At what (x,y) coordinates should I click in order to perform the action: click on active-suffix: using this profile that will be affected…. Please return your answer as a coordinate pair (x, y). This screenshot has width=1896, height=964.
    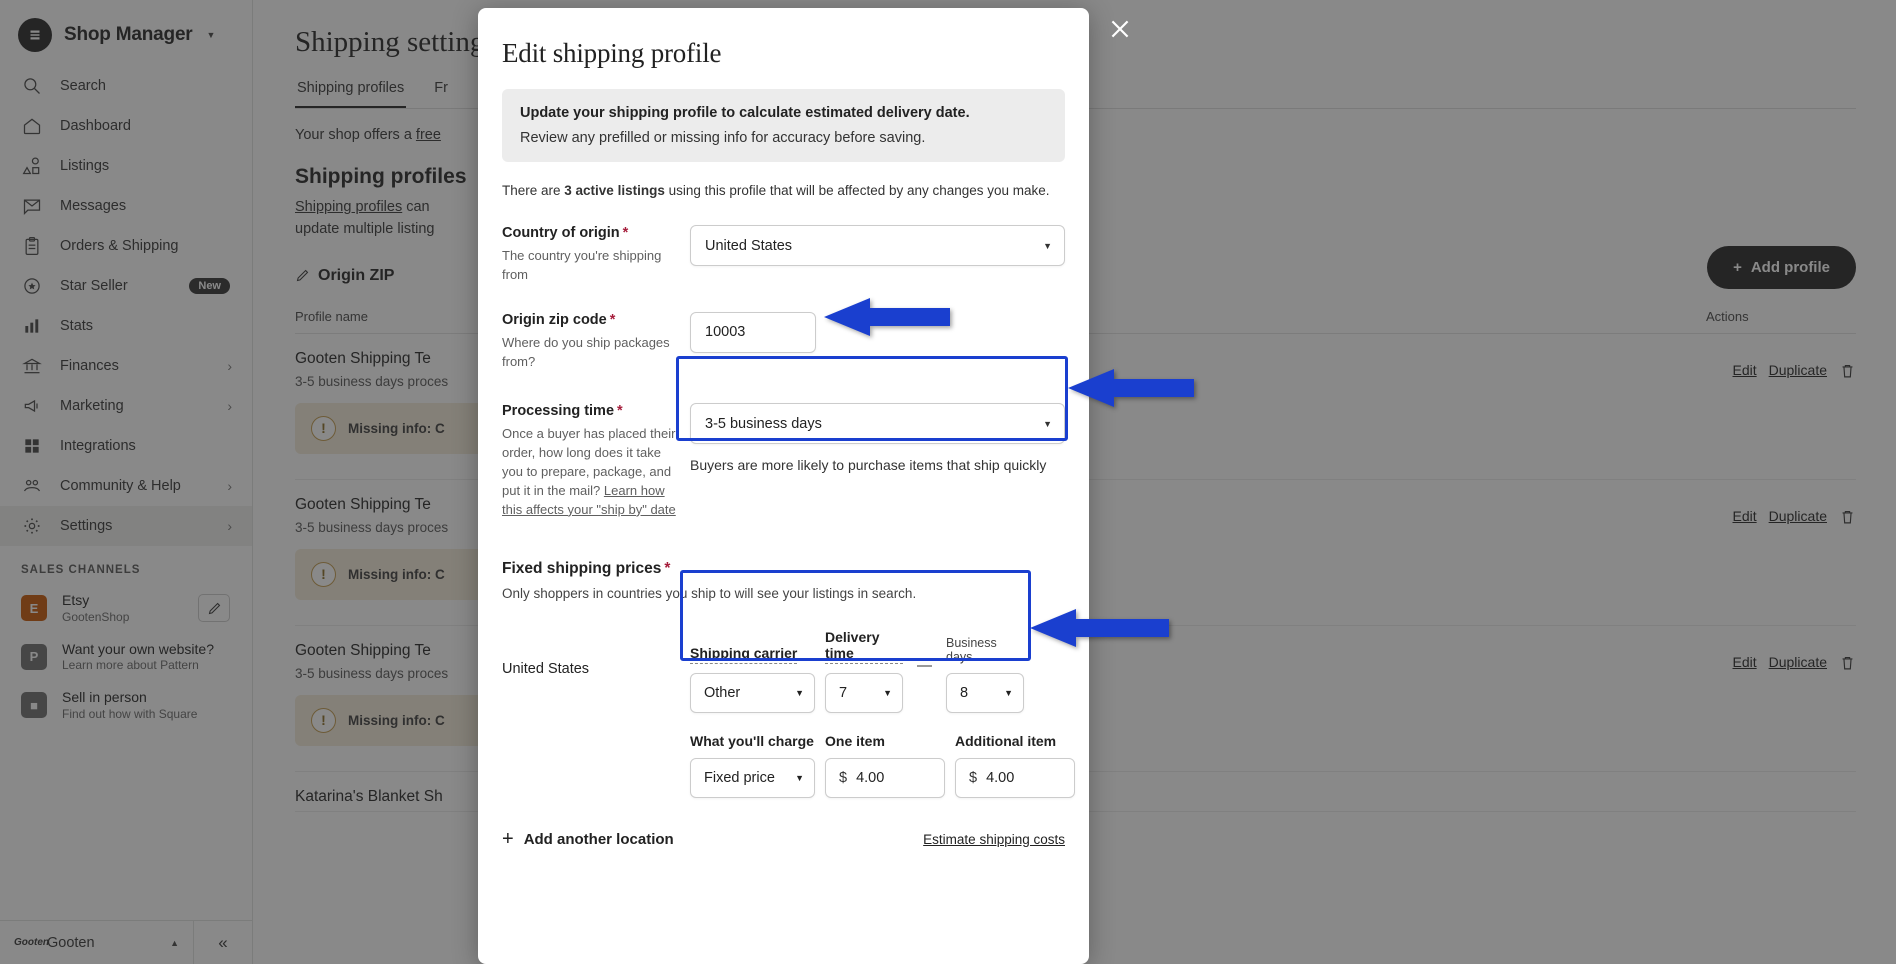
    Looking at the image, I should click on (857, 190).